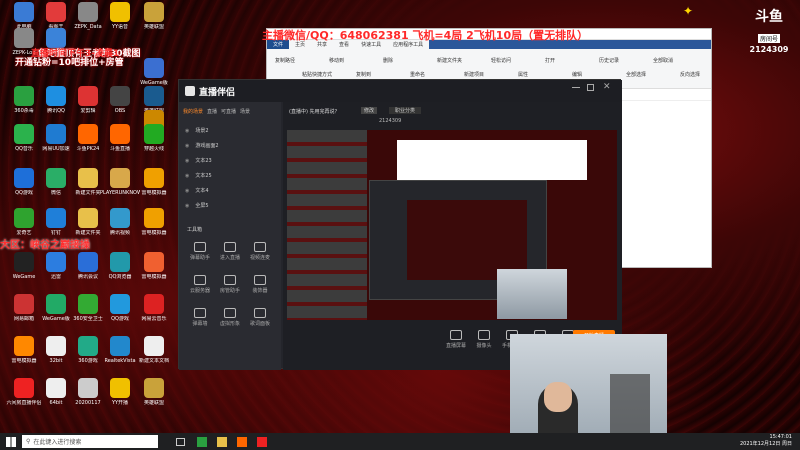  I want to click on desktop-icon-label: 雷电模拟器, so click(154, 193).